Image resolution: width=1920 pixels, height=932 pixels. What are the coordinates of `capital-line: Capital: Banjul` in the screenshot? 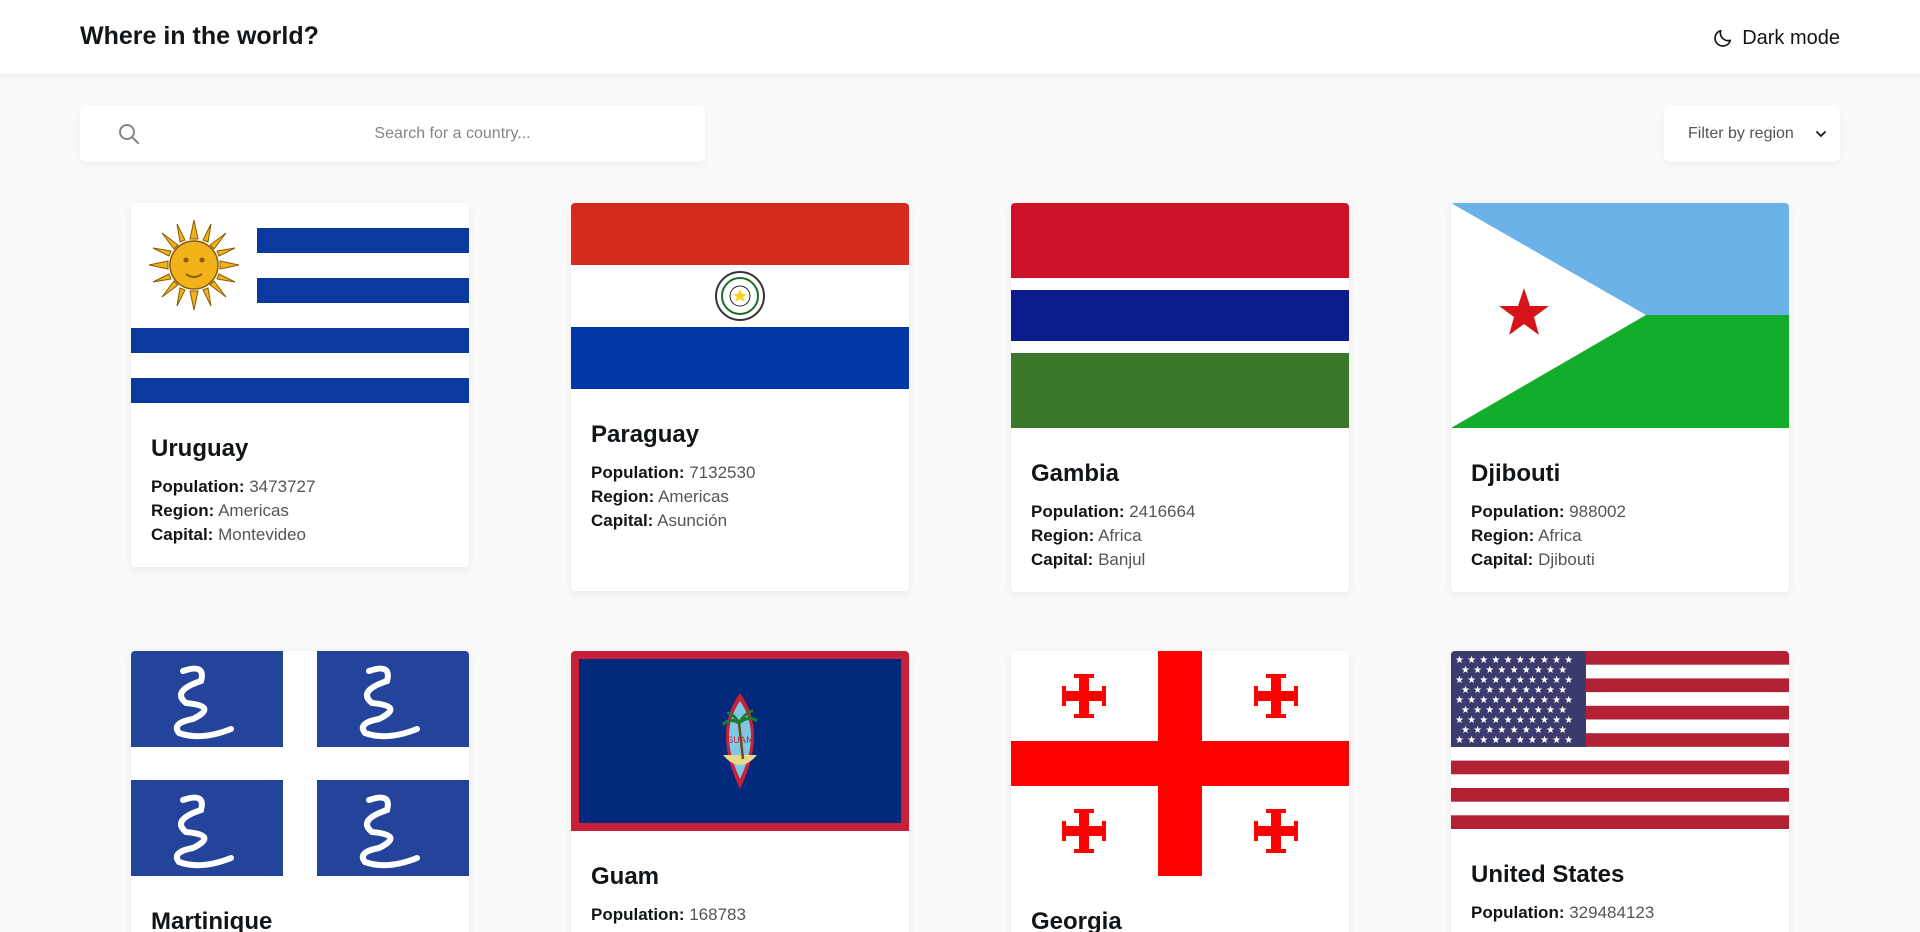 It's located at (1180, 560).